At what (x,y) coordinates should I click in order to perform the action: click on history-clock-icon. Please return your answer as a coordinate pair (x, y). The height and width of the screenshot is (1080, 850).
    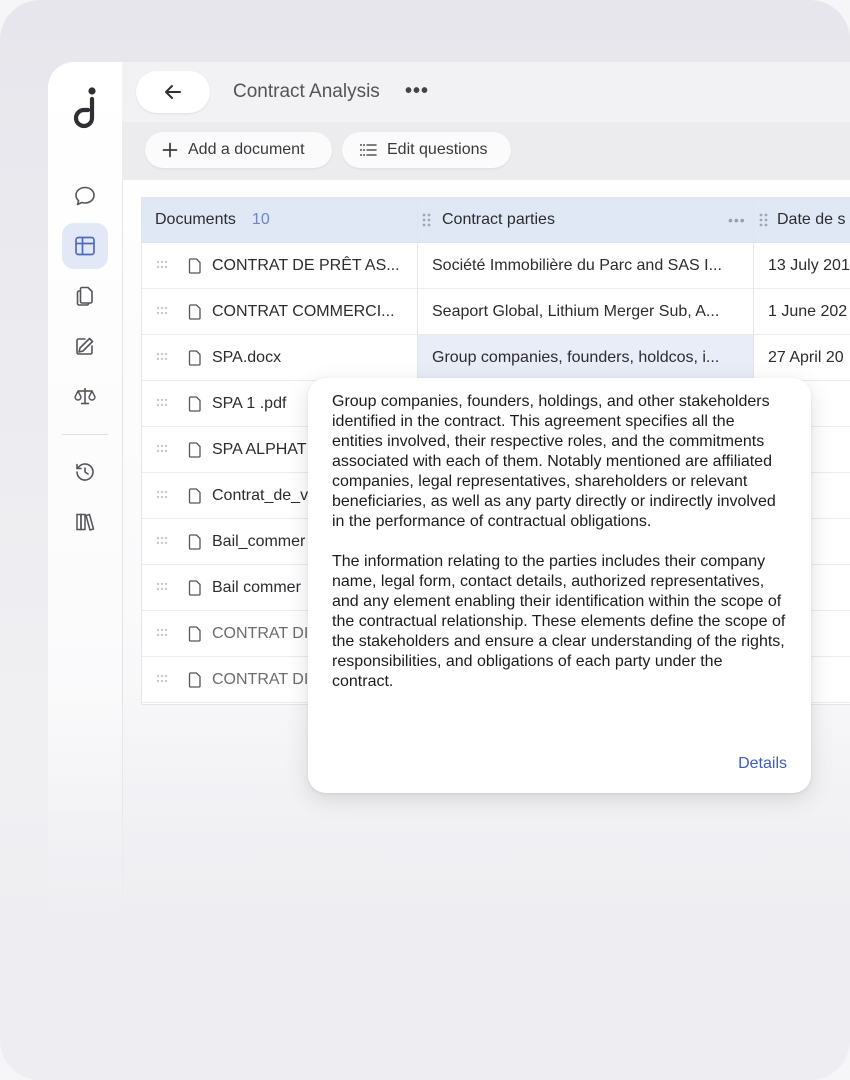
    Looking at the image, I should click on (85, 472).